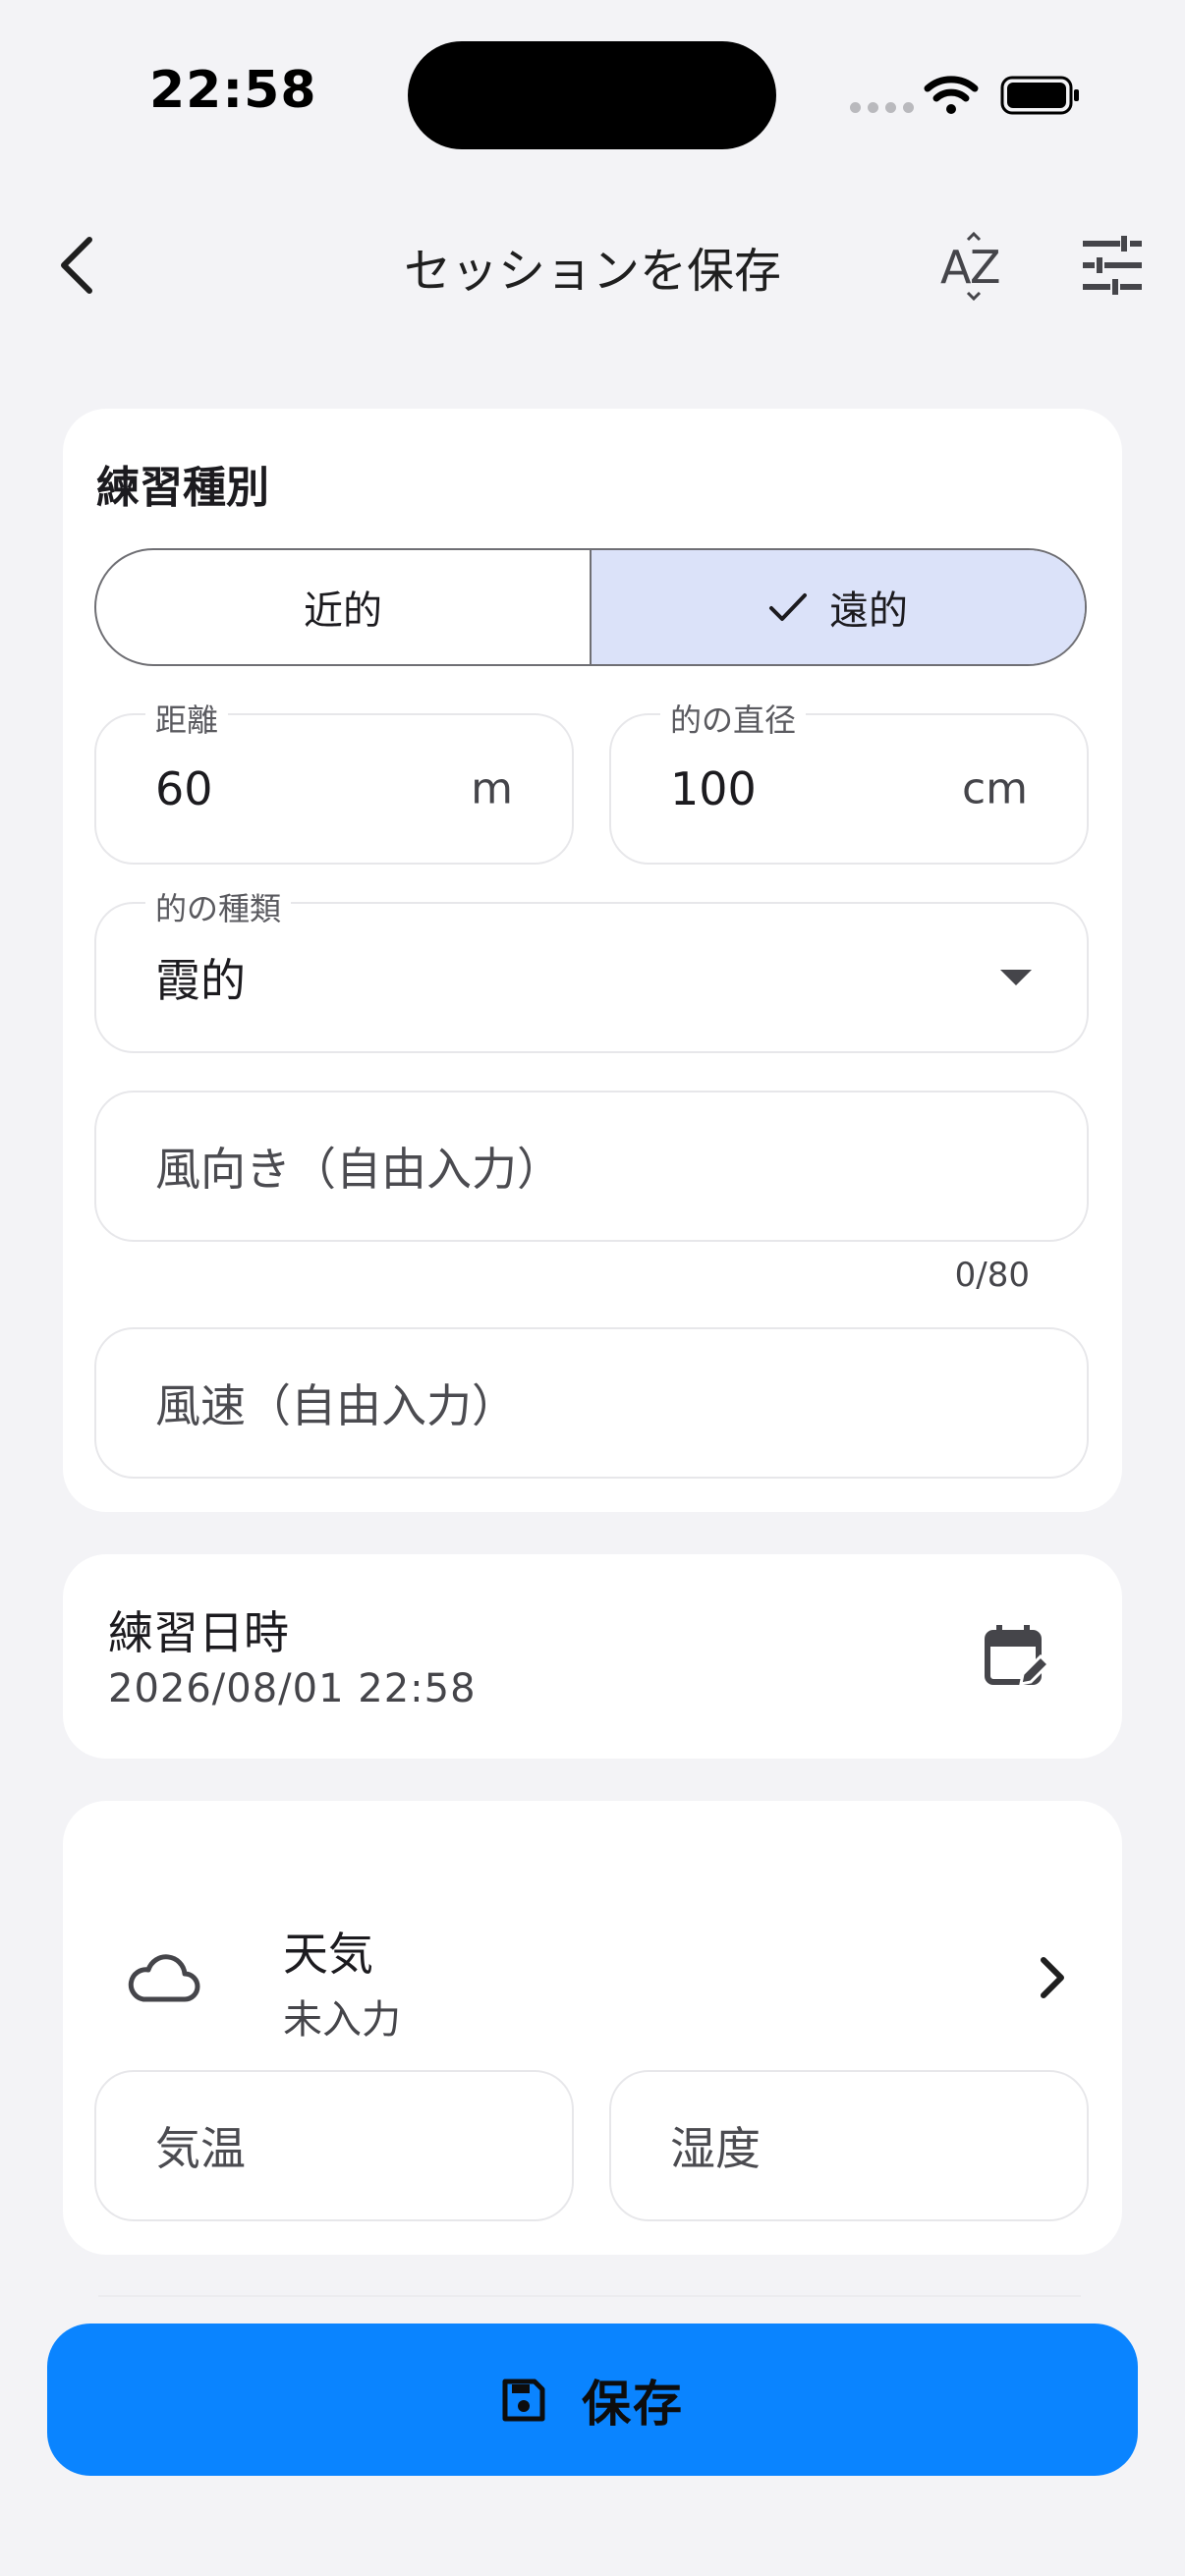 This screenshot has width=1185, height=2576. What do you see at coordinates (183, 488) in the screenshot?
I see `section-title-practice-type: 練習種別` at bounding box center [183, 488].